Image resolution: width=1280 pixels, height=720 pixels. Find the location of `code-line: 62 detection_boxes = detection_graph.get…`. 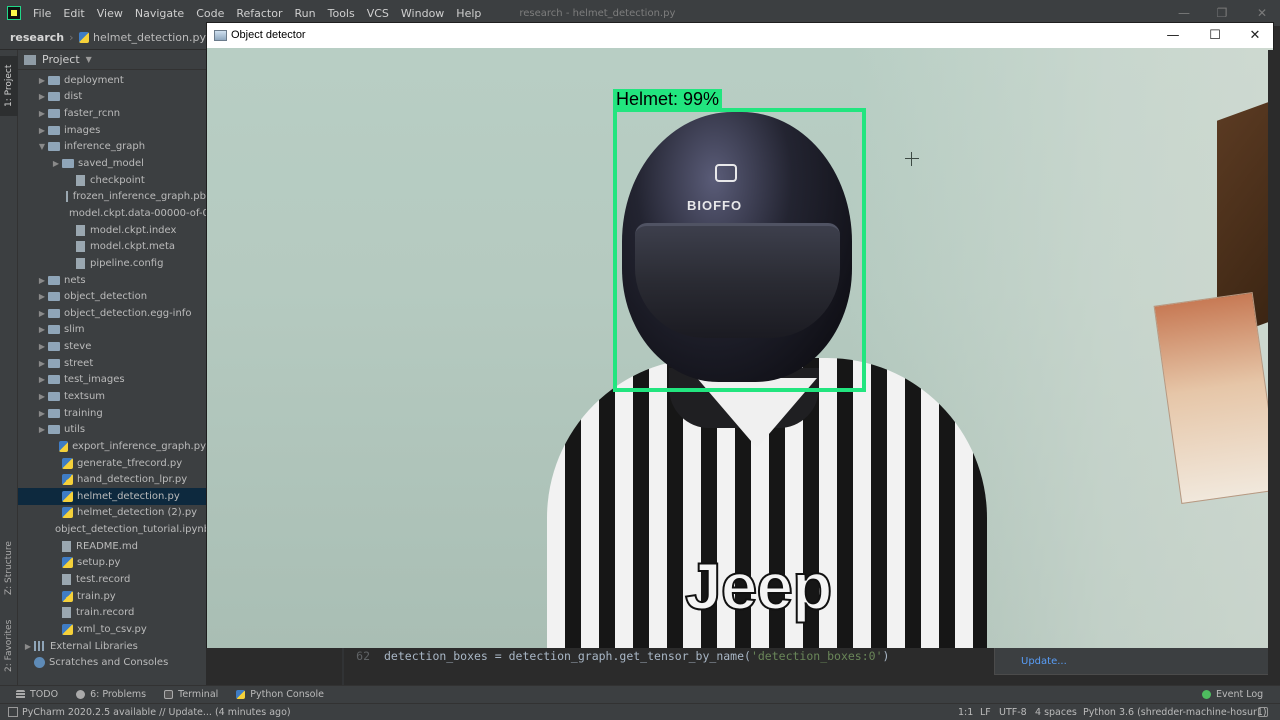

code-line: 62 detection_boxes = detection_graph.get… is located at coordinates (669, 656).